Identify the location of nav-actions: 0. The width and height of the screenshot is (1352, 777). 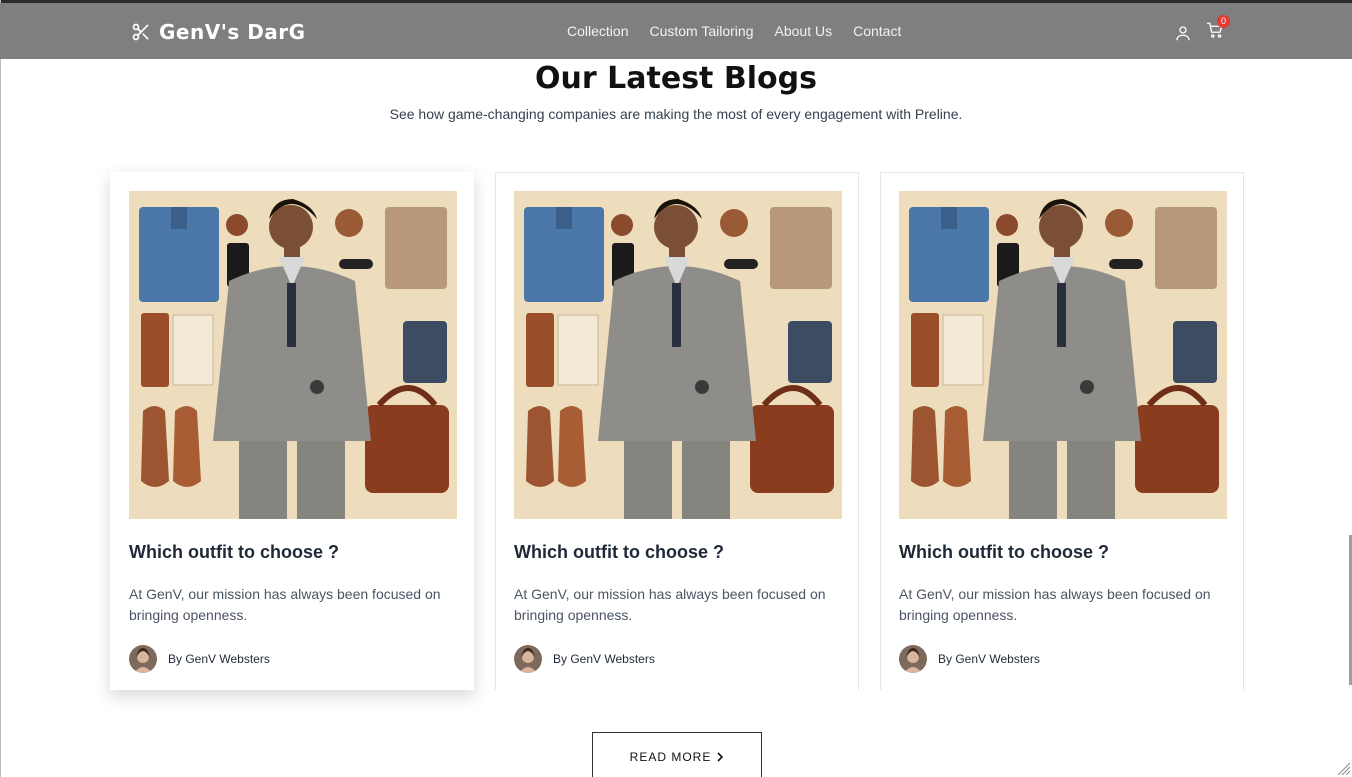
(1202, 29).